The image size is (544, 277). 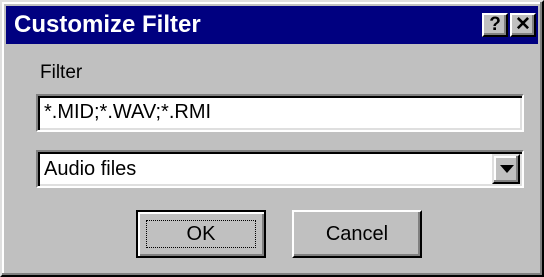 I want to click on help-icon: ?, so click(x=495, y=24).